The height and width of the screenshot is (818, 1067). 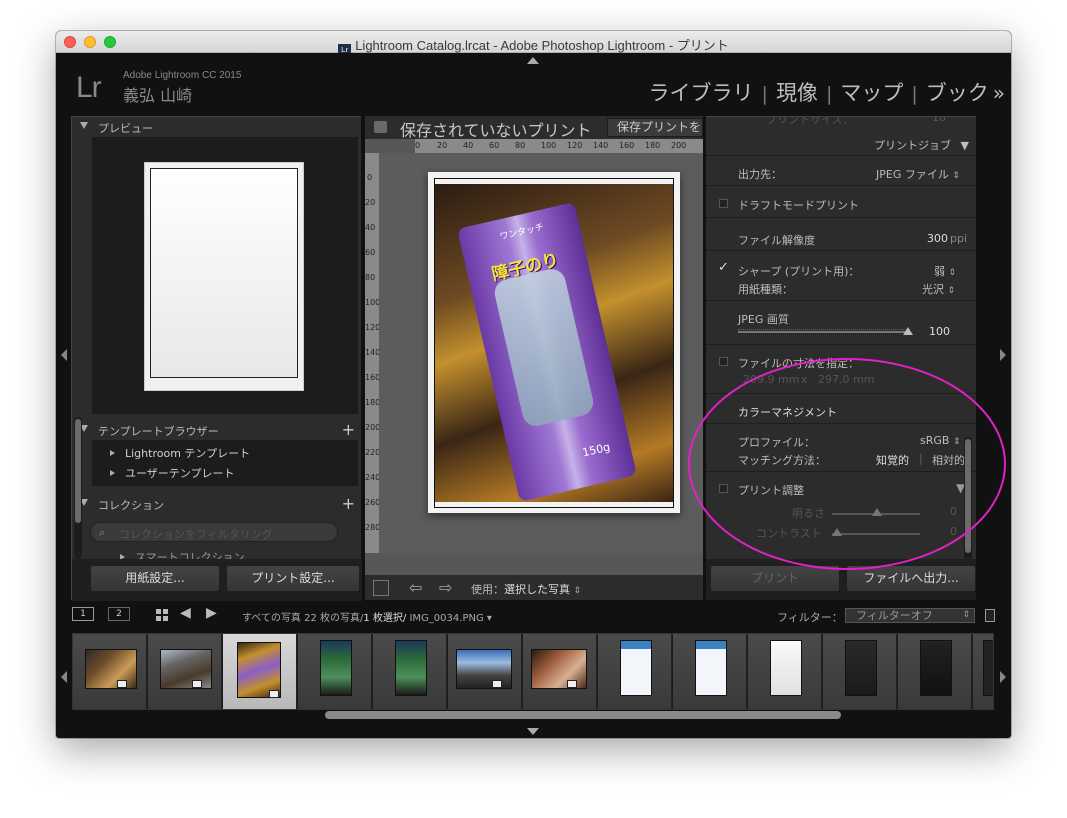 I want to click on sharpen-select: 弱 ⇕, so click(x=945, y=271).